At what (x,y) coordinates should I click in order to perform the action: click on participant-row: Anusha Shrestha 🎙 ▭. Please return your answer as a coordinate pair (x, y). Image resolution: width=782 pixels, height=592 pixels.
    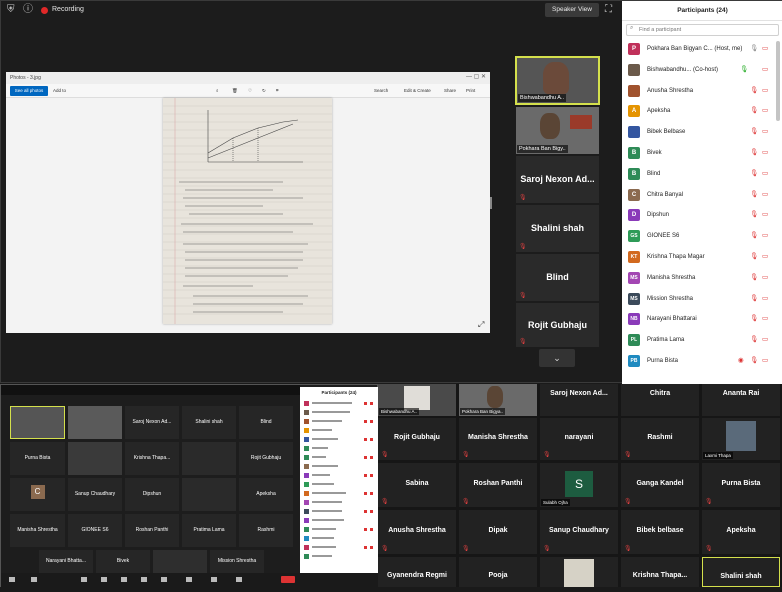
    Looking at the image, I should click on (702, 91).